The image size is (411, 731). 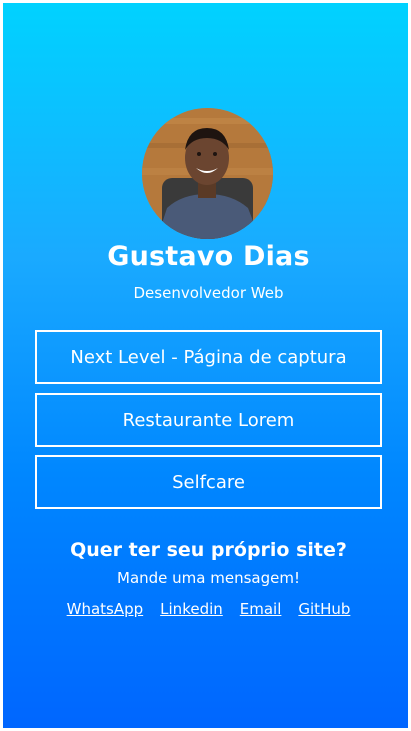 I want to click on avatar, so click(x=207, y=173).